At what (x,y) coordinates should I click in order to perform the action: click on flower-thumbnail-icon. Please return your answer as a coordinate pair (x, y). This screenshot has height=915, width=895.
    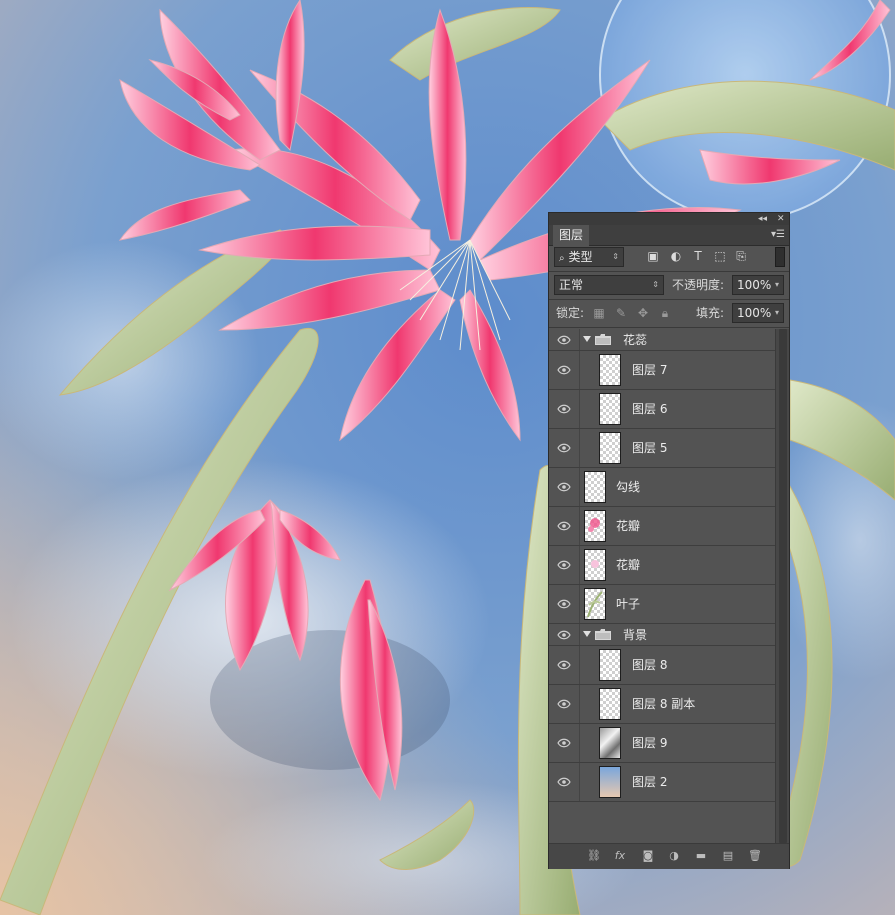
    Looking at the image, I should click on (594, 525).